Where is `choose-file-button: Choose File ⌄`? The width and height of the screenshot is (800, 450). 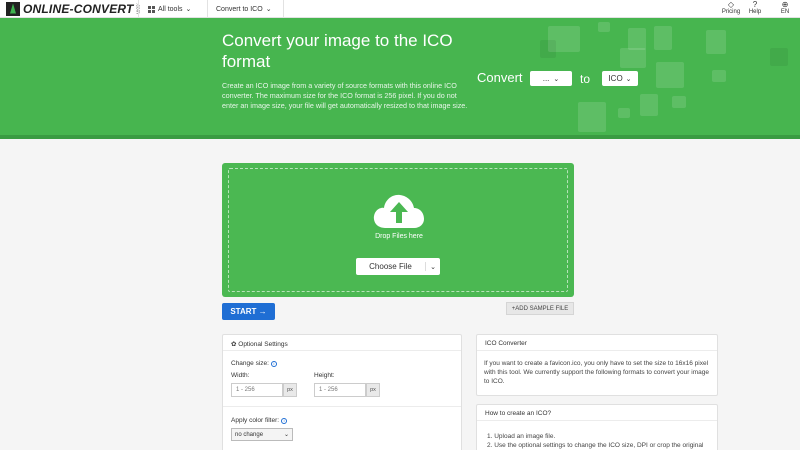
choose-file-button: Choose File ⌄ is located at coordinates (398, 266).